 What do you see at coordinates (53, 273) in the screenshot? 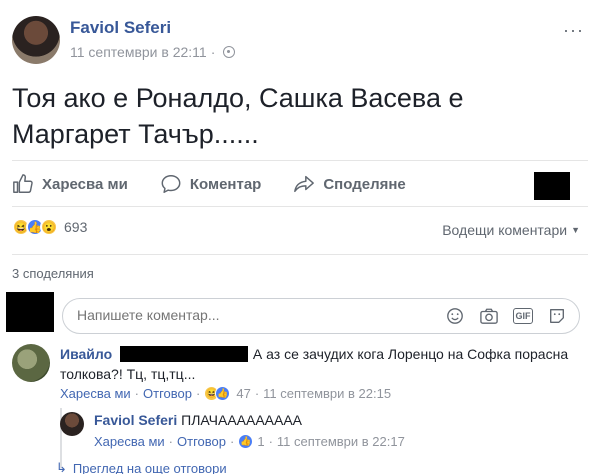
I see `shares-count: 3 споделяния` at bounding box center [53, 273].